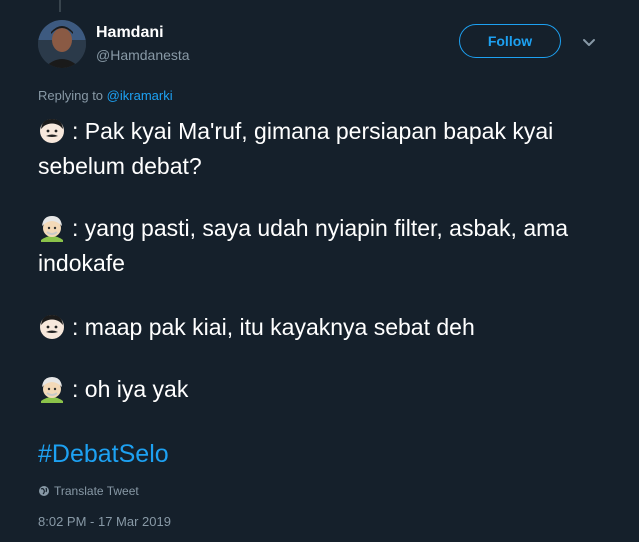  I want to click on avatar, so click(62, 44).